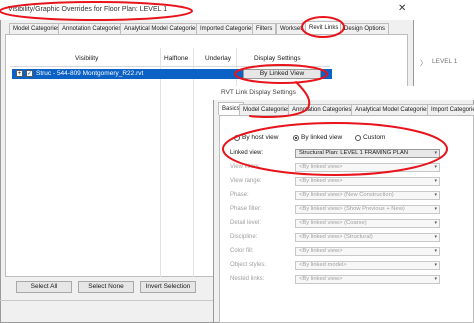 The width and height of the screenshot is (474, 323). Describe the element at coordinates (336, 237) in the screenshot. I see `field-value: <By linked view> (Structural)` at that location.